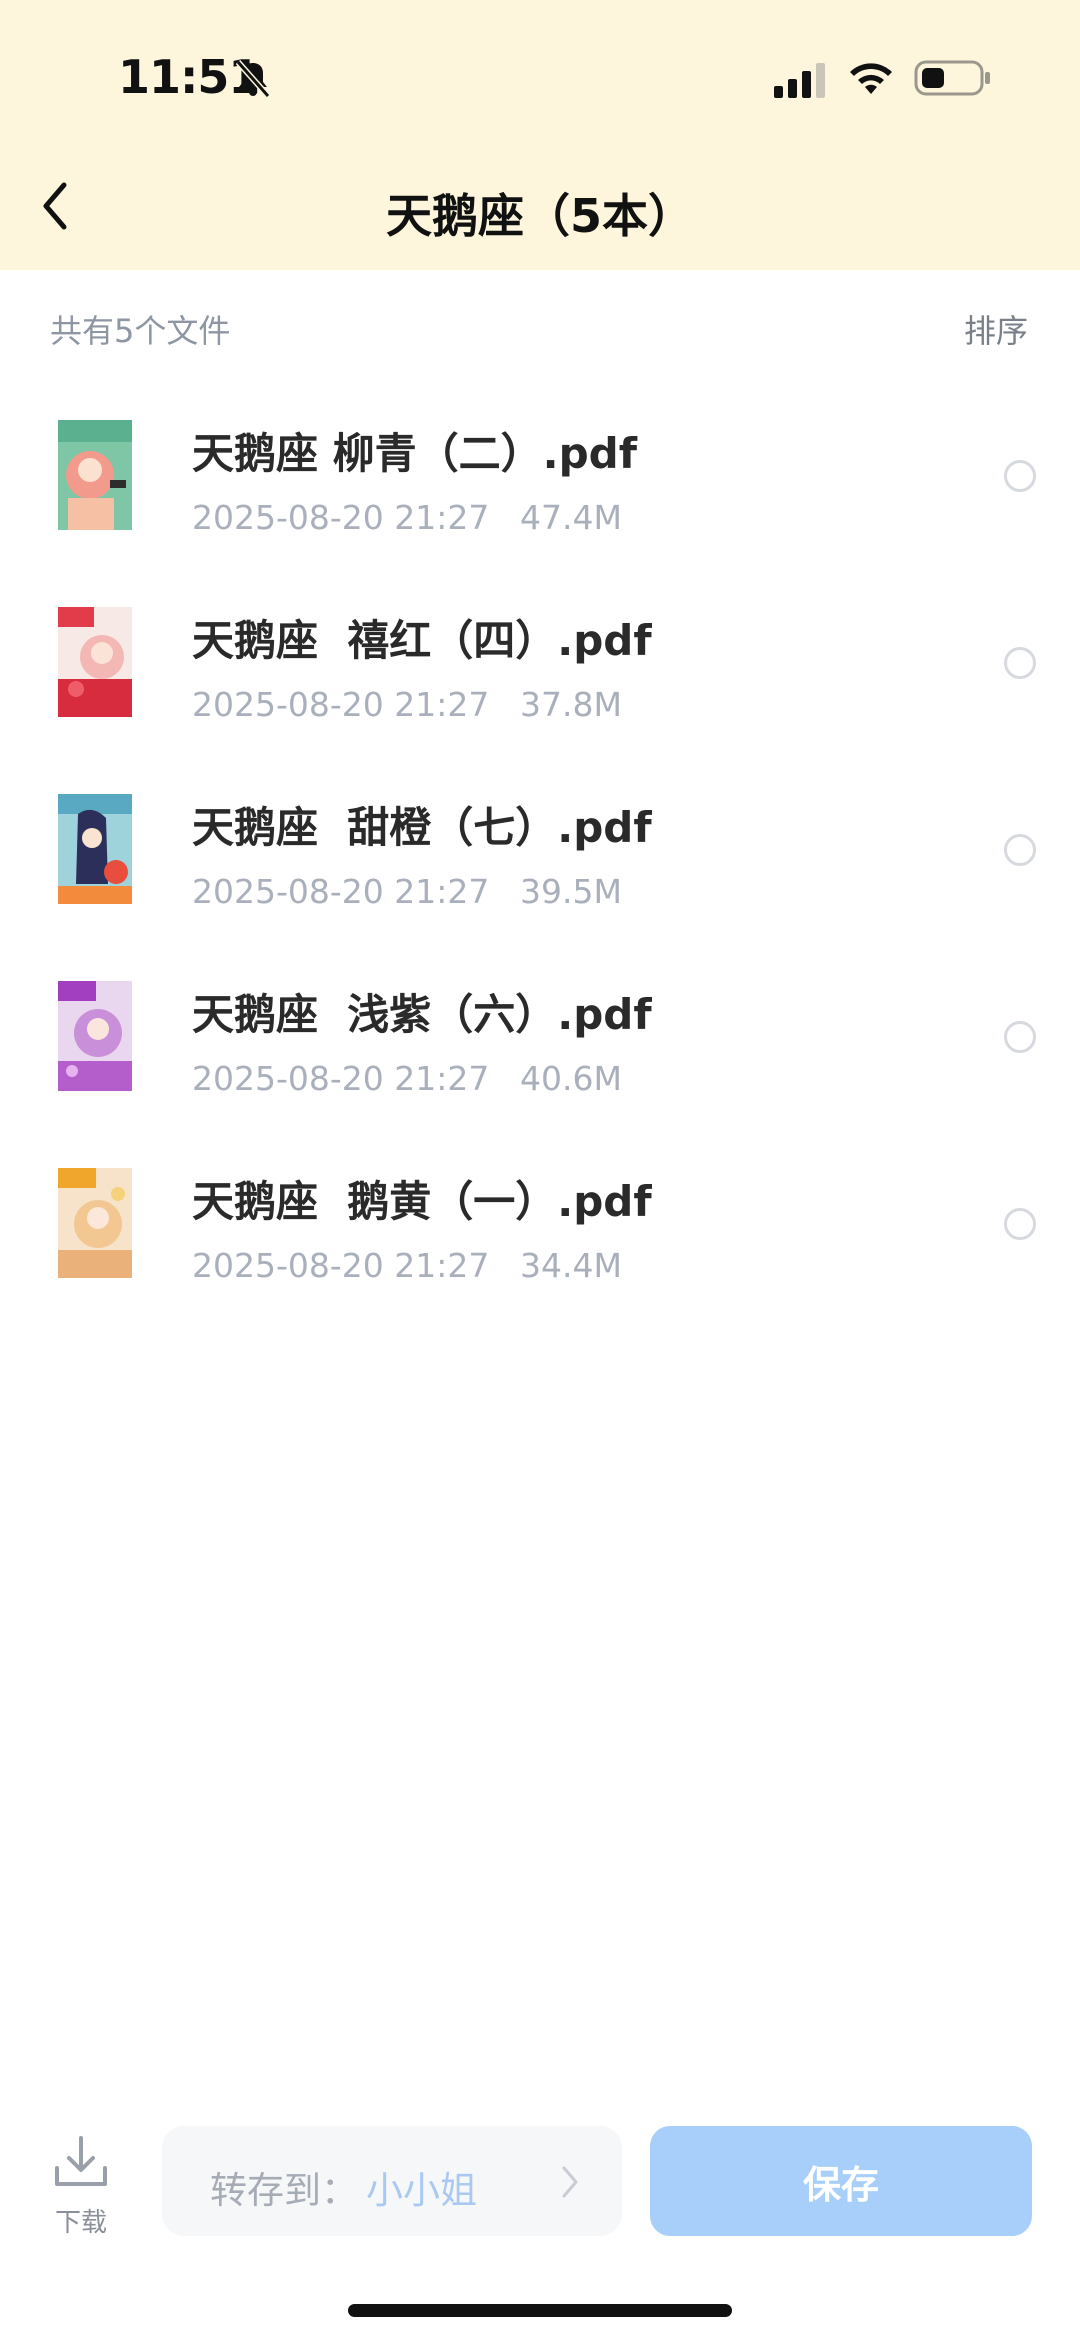 Image resolution: width=1080 pixels, height=2341 pixels. I want to click on file-row: 天鹅座 柳青（二）.pdf 2025-08-20 21:27 47.4M, so click(540, 473).